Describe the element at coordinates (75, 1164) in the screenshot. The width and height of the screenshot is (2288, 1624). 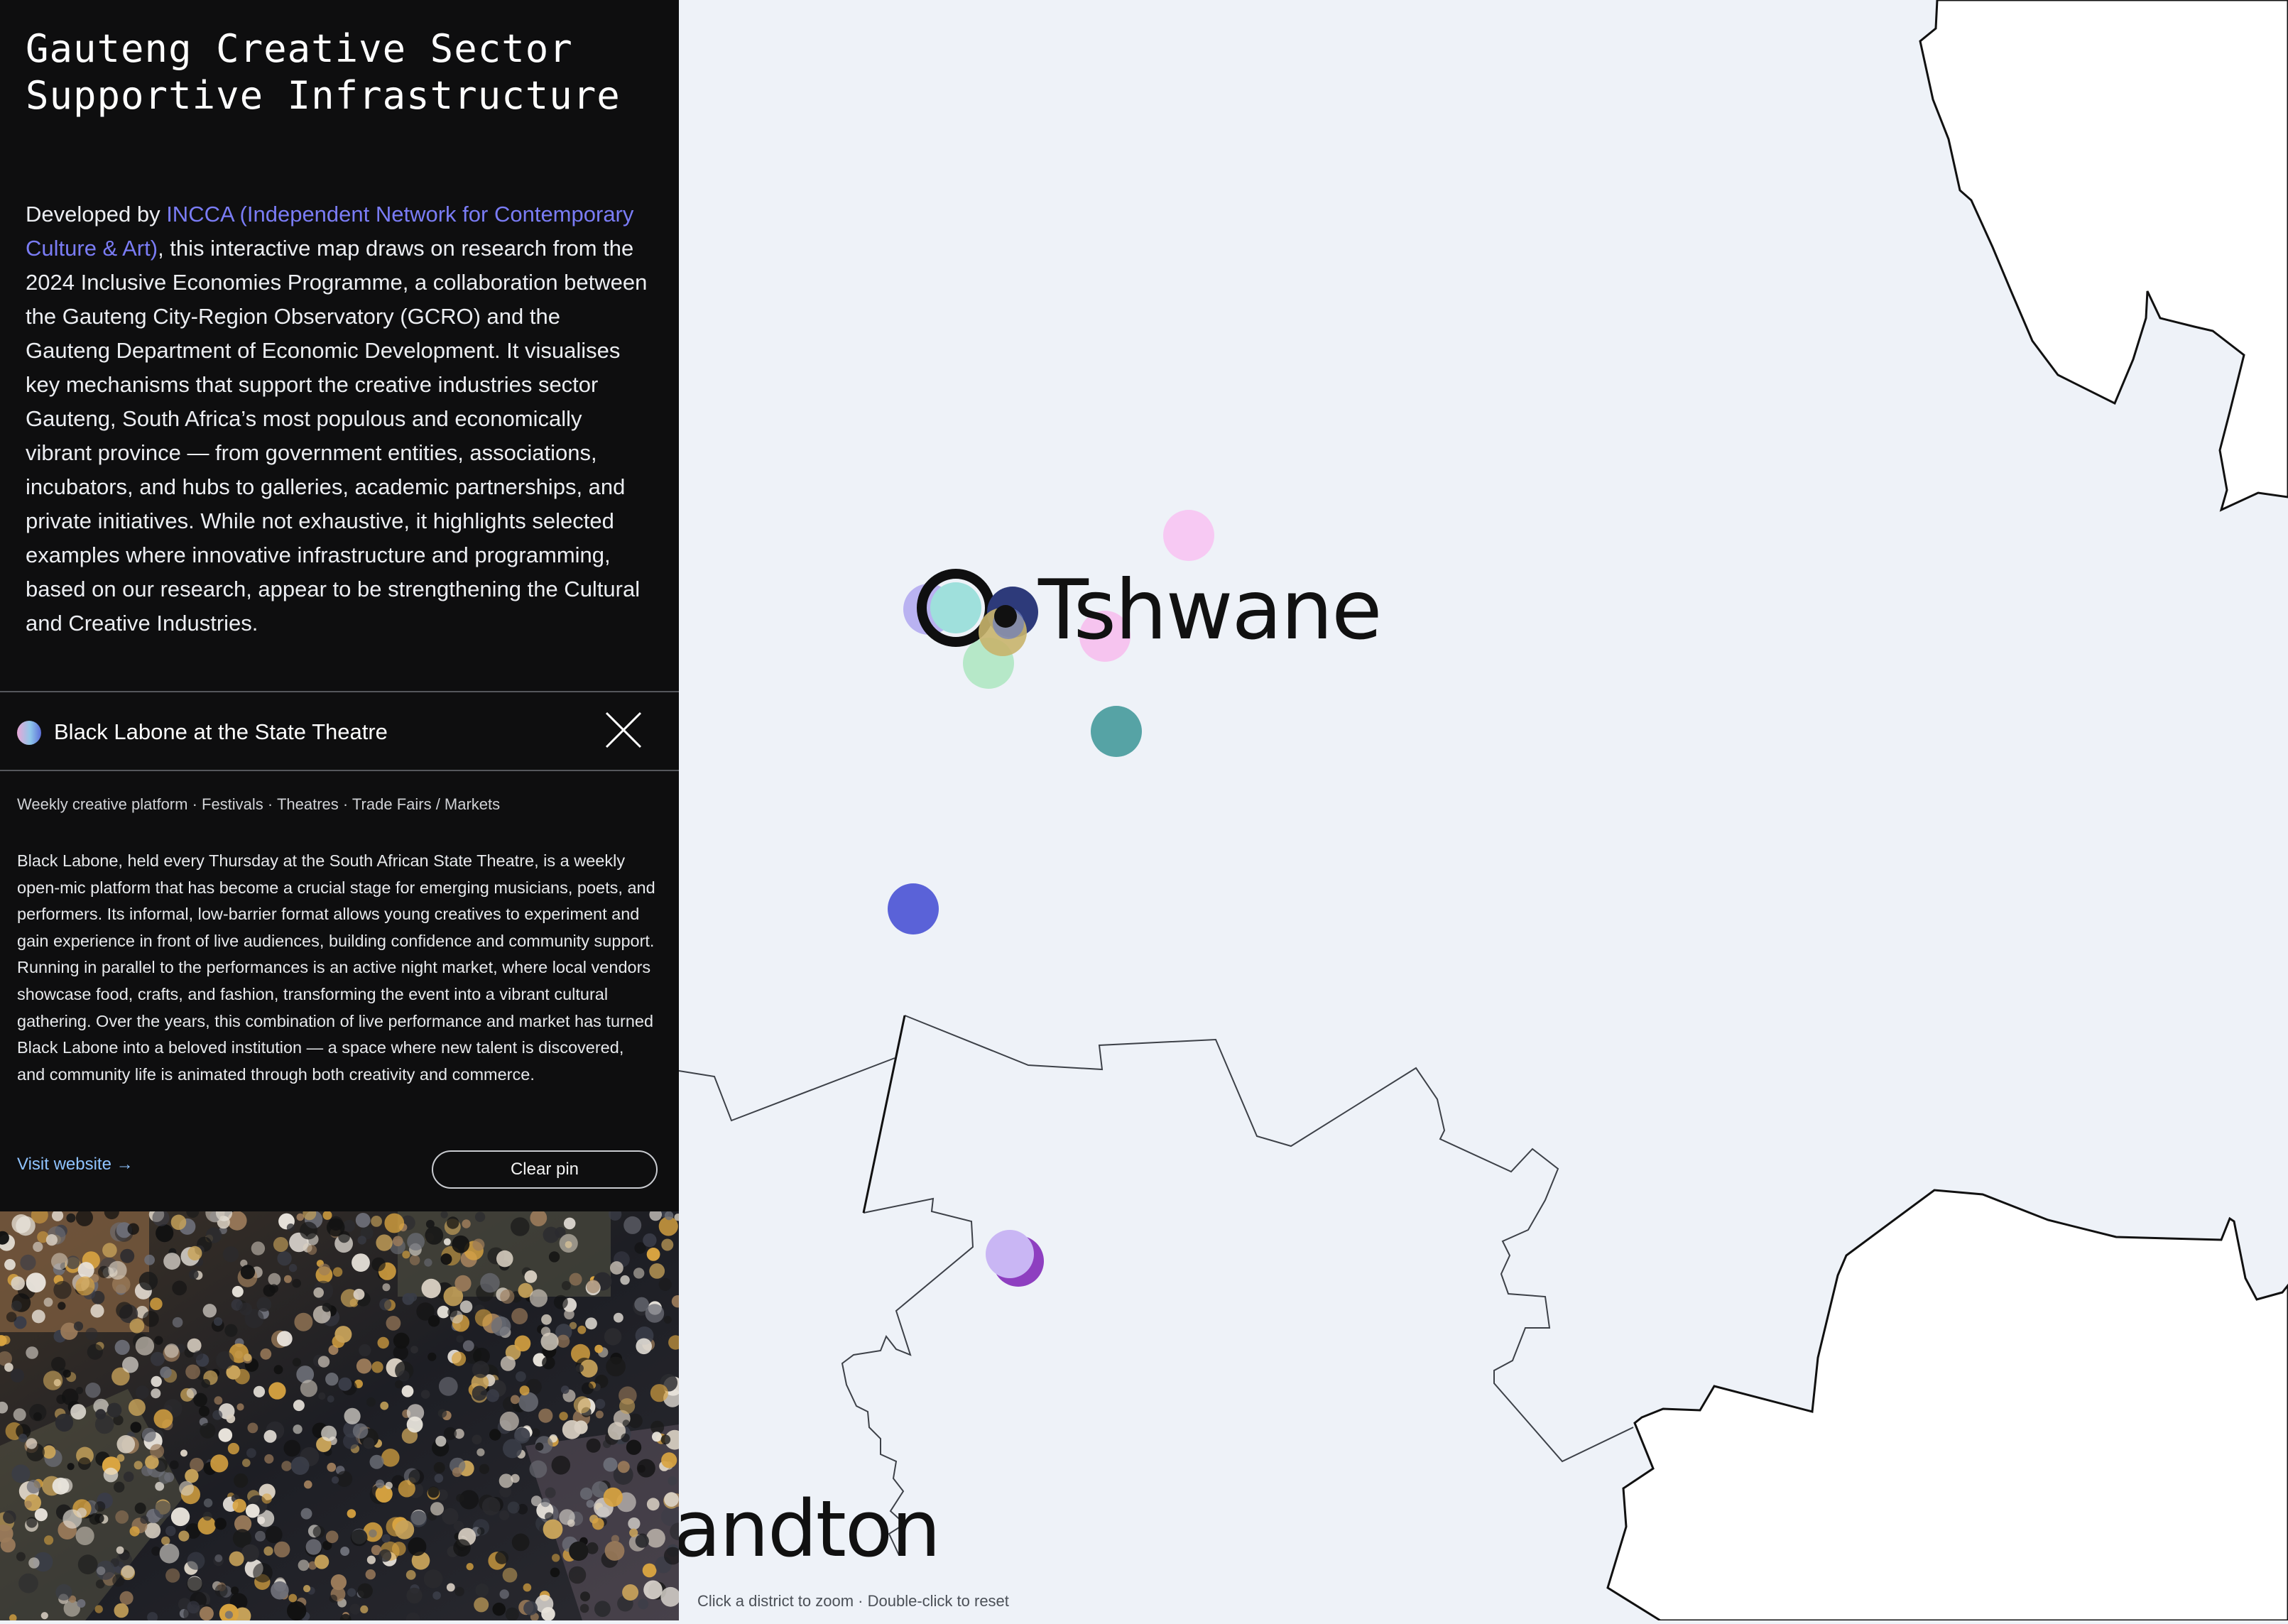
I see `visit-website-link: Visit website →` at that location.